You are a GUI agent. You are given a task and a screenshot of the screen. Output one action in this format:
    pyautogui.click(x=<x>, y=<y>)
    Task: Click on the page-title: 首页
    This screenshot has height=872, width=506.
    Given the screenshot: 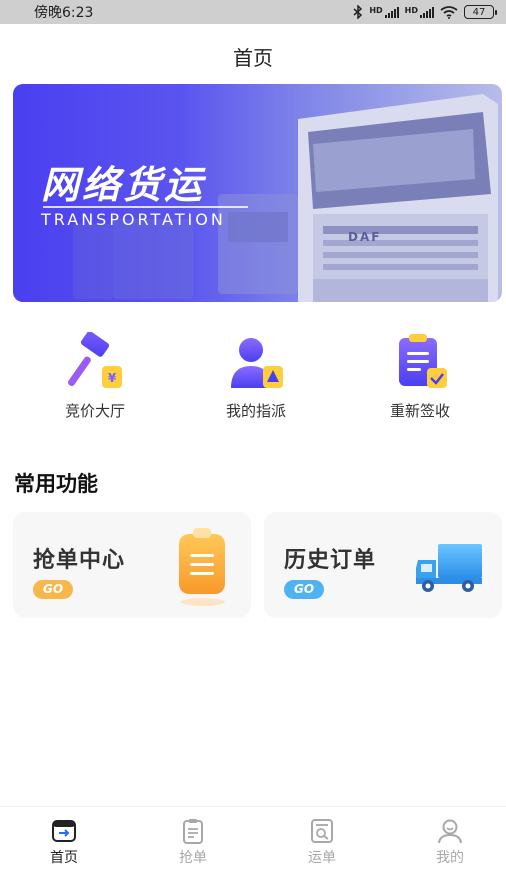 What is the action you would take?
    pyautogui.click(x=253, y=58)
    